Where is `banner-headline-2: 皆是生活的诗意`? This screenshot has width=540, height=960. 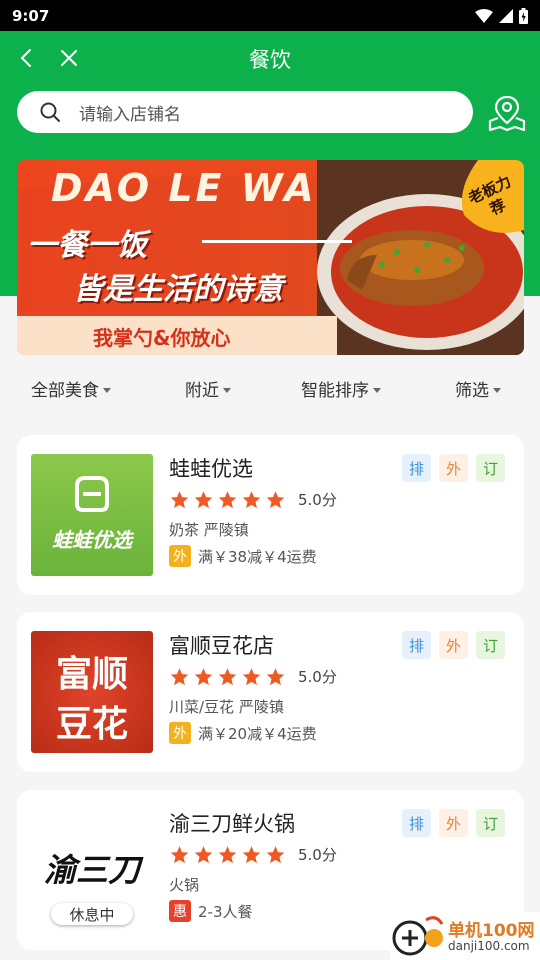
banner-headline-2: 皆是生活的诗意 is located at coordinates (178, 289).